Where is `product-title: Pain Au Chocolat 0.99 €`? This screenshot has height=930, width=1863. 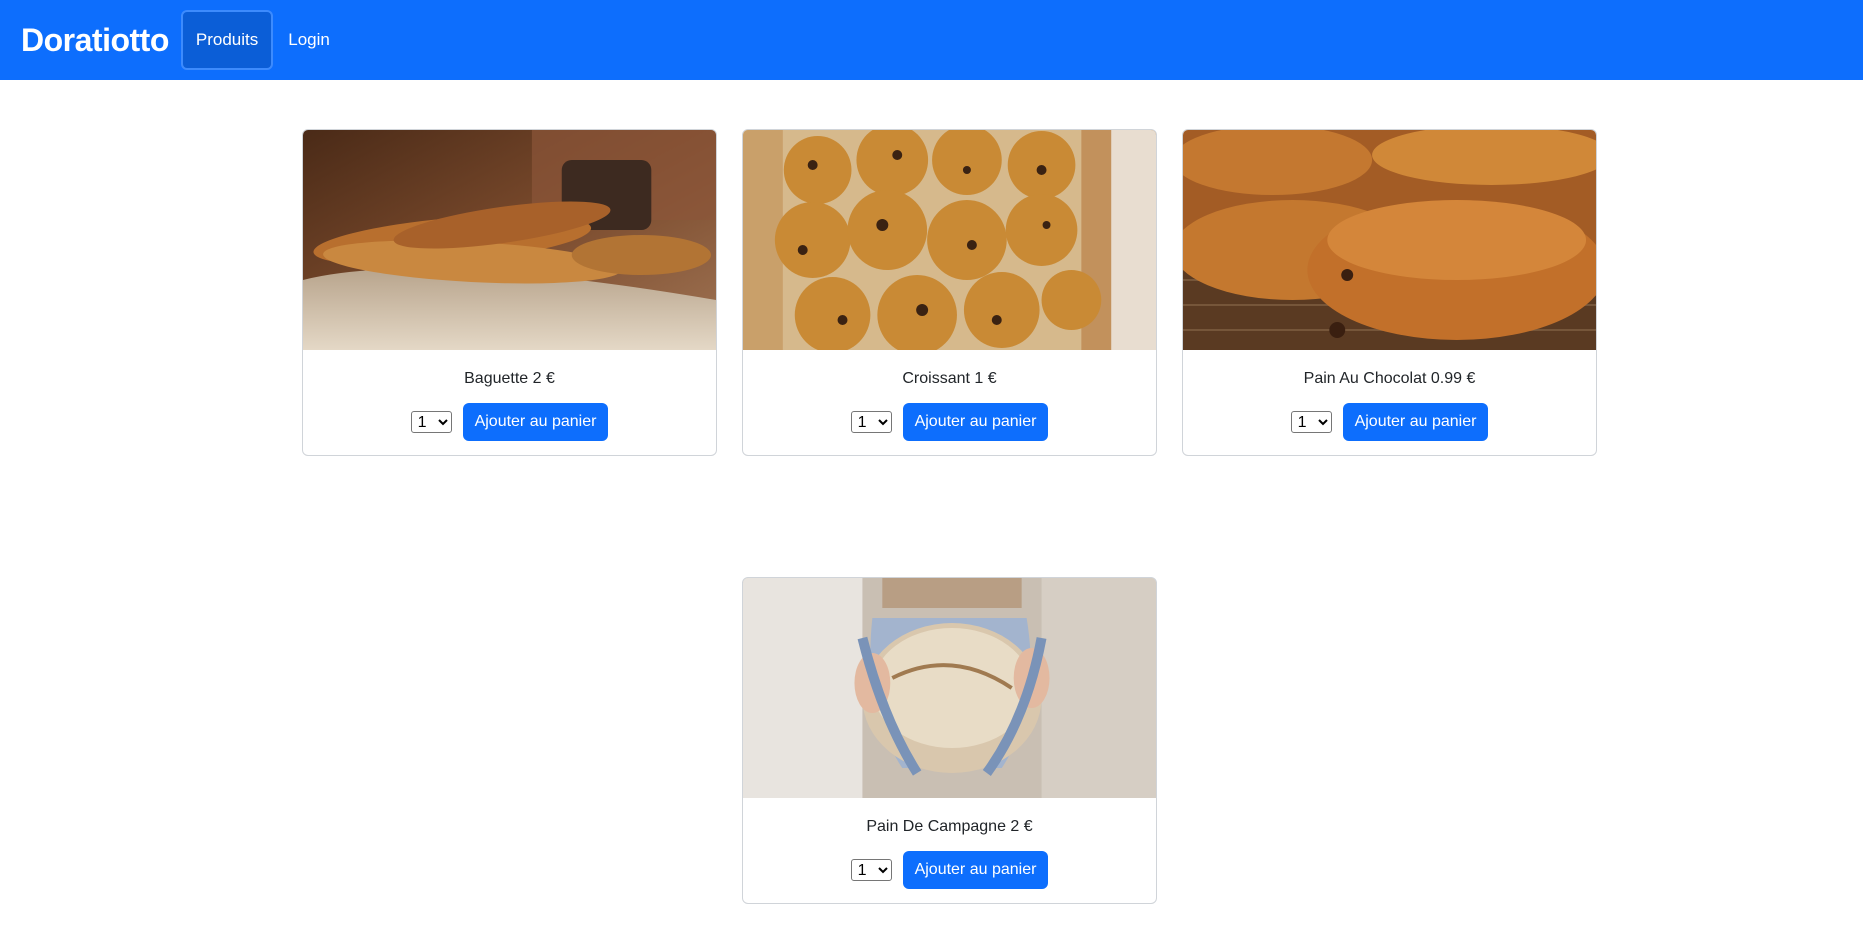
product-title: Pain Au Chocolat 0.99 € is located at coordinates (1389, 378).